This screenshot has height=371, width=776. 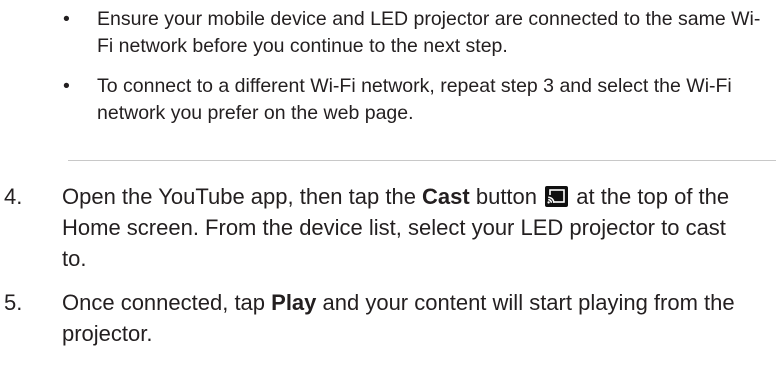 What do you see at coordinates (557, 196) in the screenshot?
I see `cast-icon` at bounding box center [557, 196].